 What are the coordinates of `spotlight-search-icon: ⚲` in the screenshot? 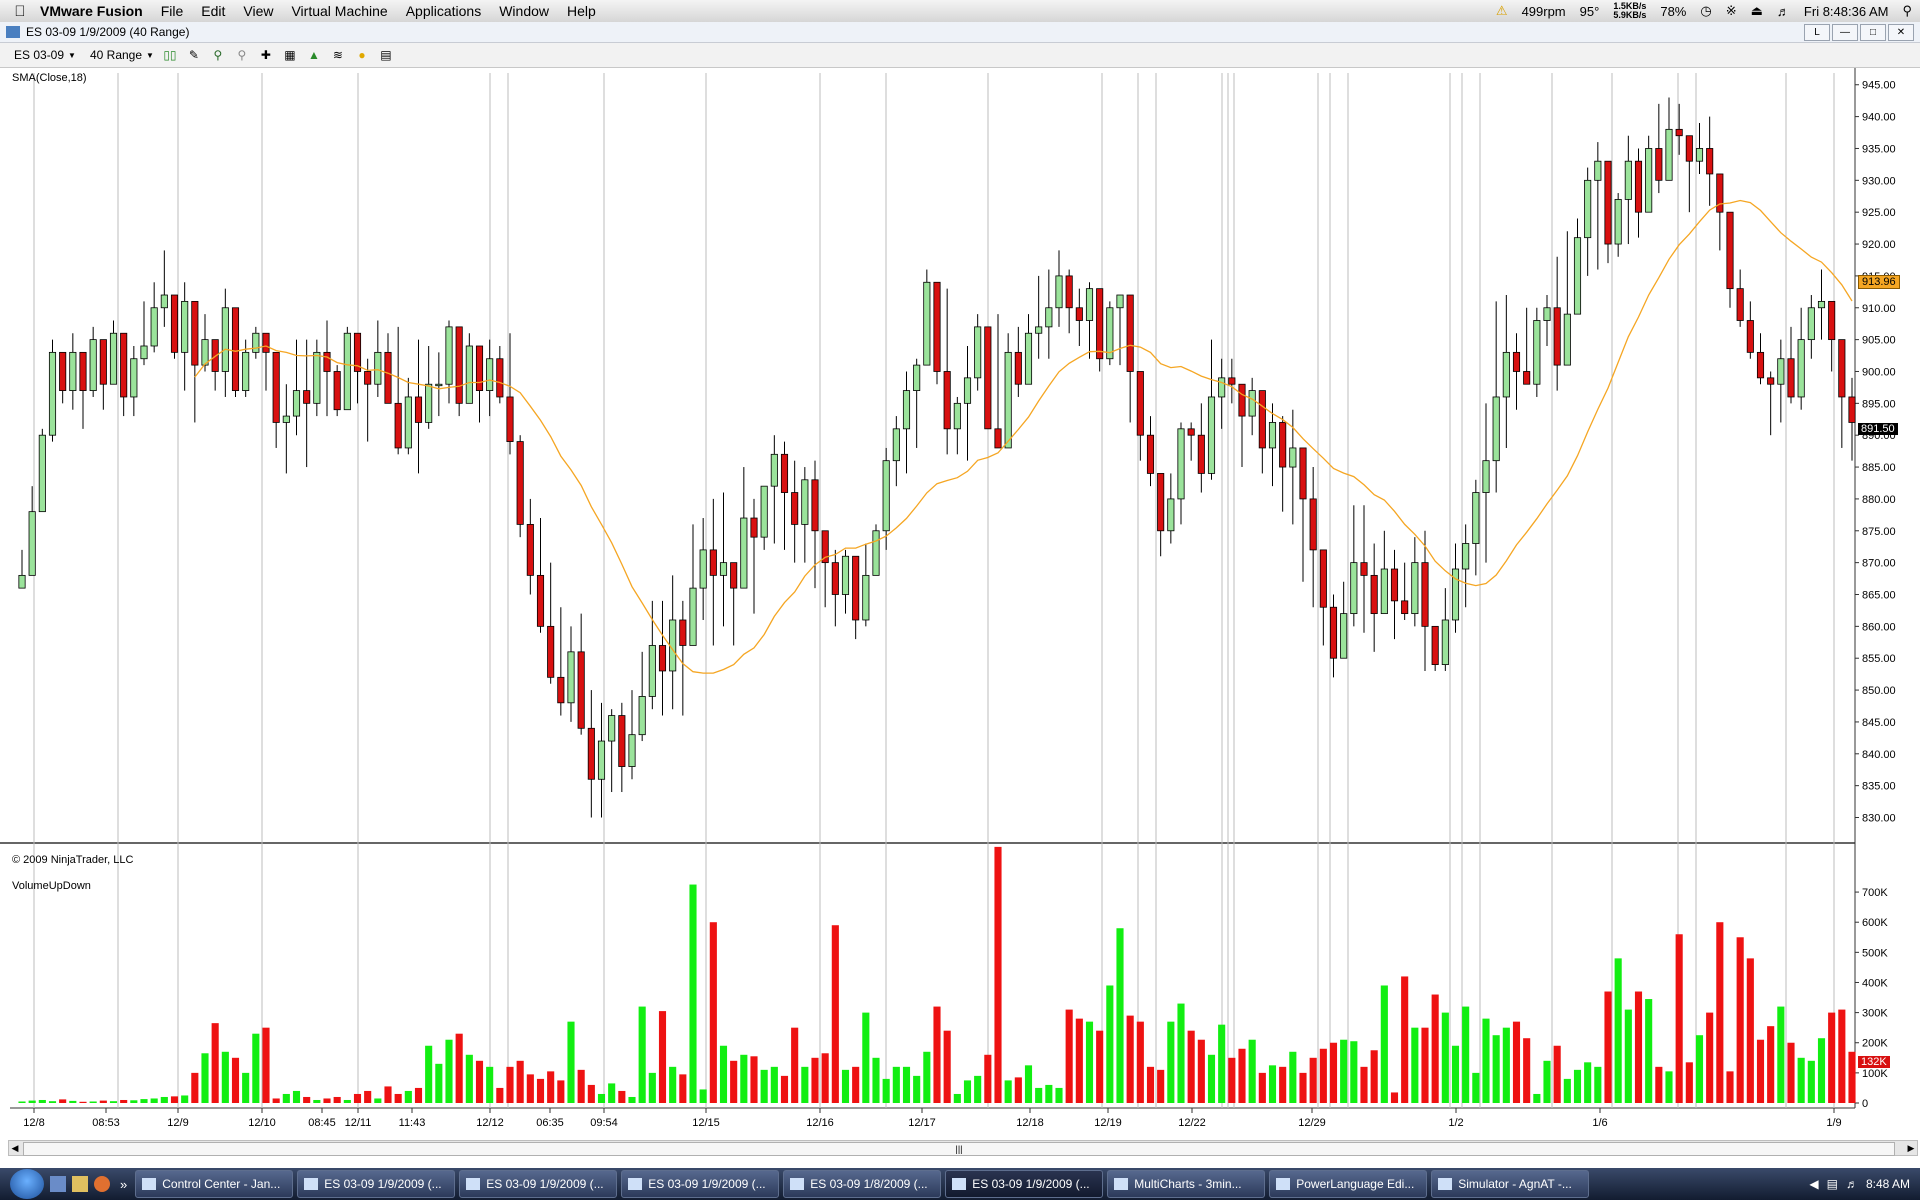 It's located at (1907, 11).